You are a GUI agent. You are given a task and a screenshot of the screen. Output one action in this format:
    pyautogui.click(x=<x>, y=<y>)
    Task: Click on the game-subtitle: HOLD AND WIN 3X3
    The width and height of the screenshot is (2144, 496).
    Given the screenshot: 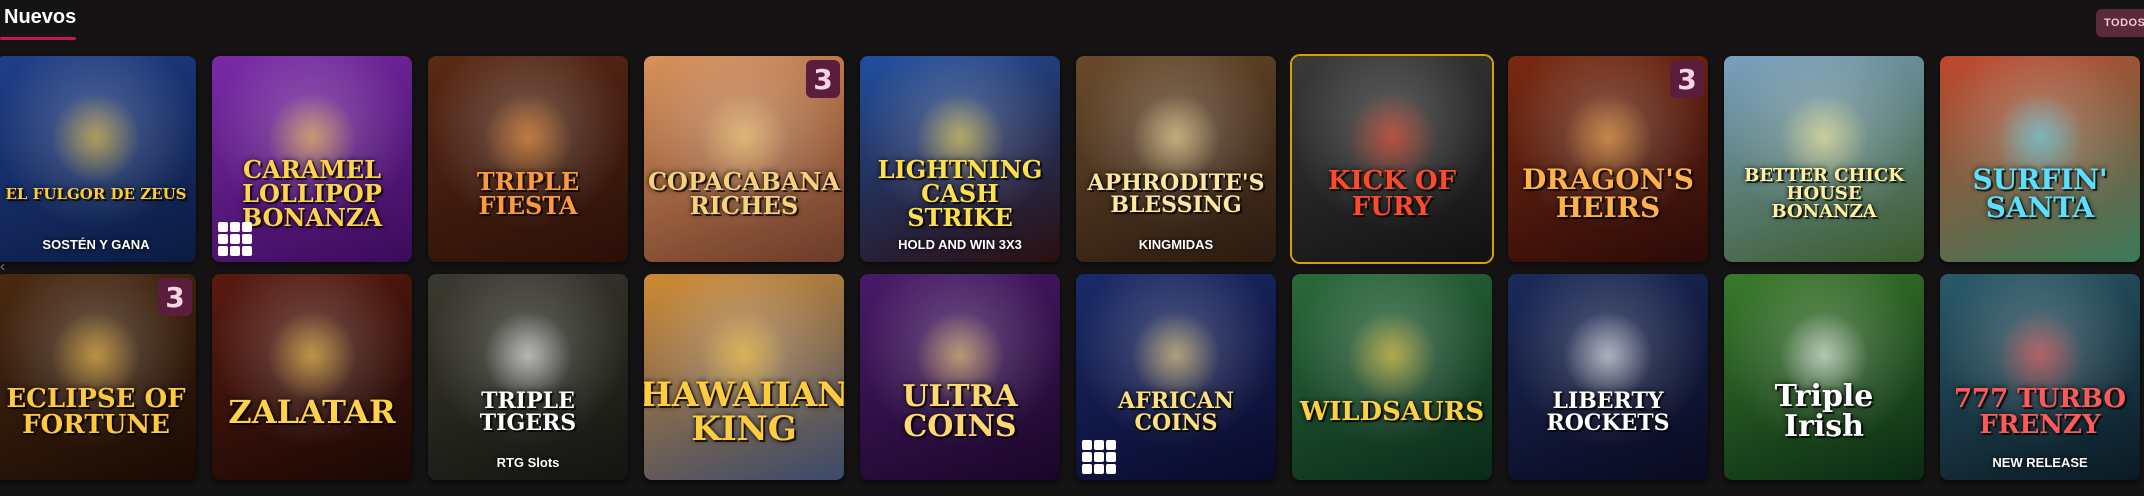 What is the action you would take?
    pyautogui.click(x=960, y=244)
    